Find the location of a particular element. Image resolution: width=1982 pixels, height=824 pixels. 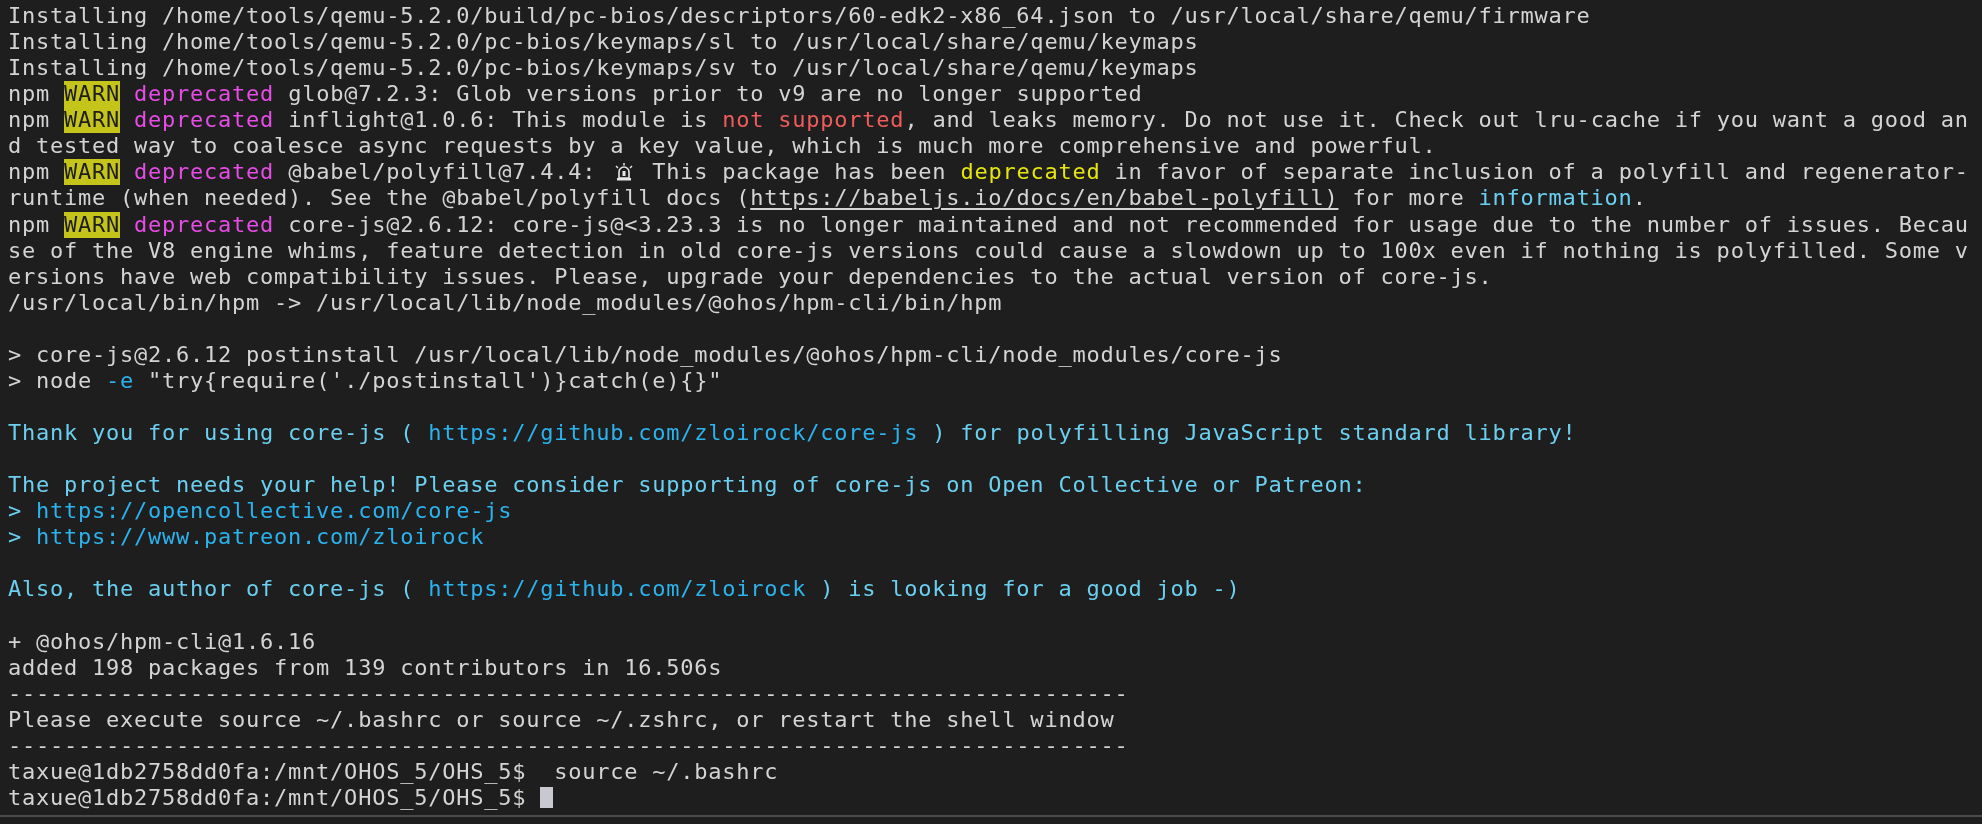

terminal-line: Also, the author of core-js ( https://github.com/zloirock ) is looking for a good job -) is located at coordinates (625, 589).